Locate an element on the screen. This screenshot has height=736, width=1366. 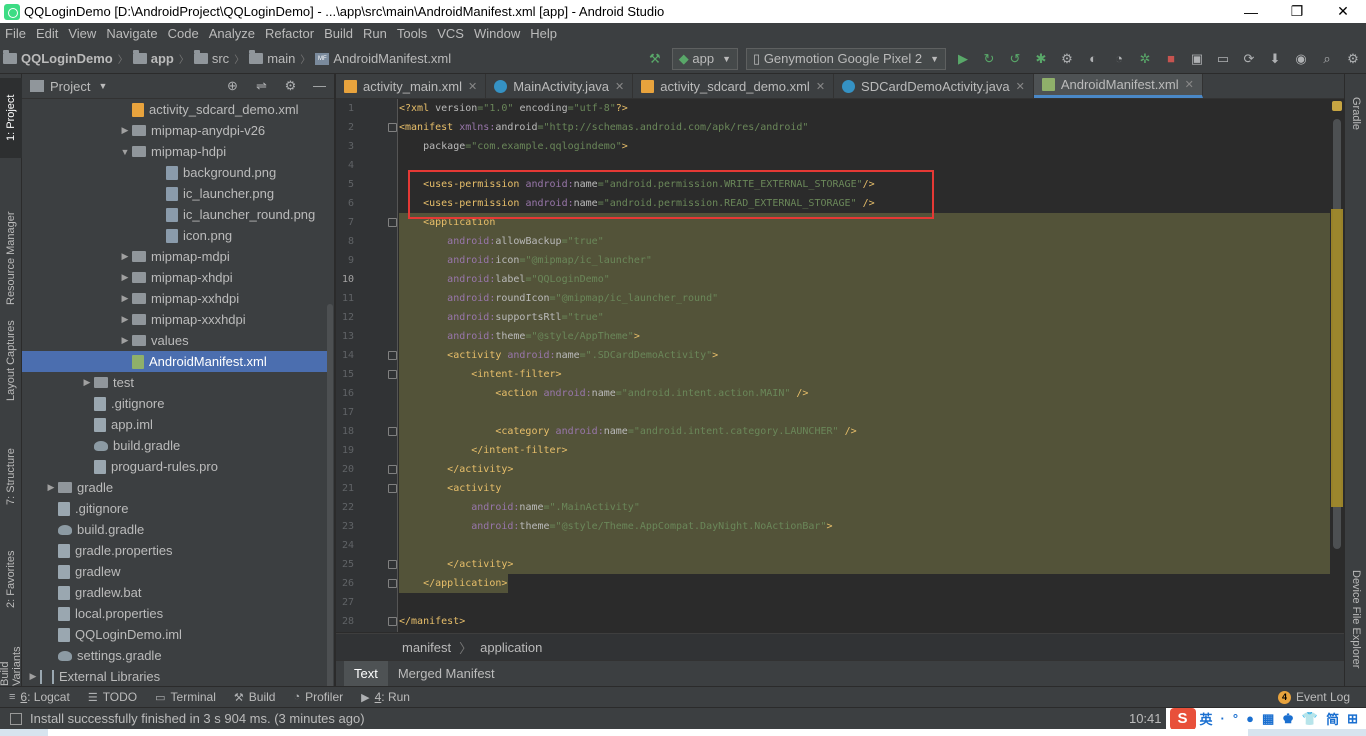
tab-merged-manifest: Merged Manifest is located at coordinates (446, 673).